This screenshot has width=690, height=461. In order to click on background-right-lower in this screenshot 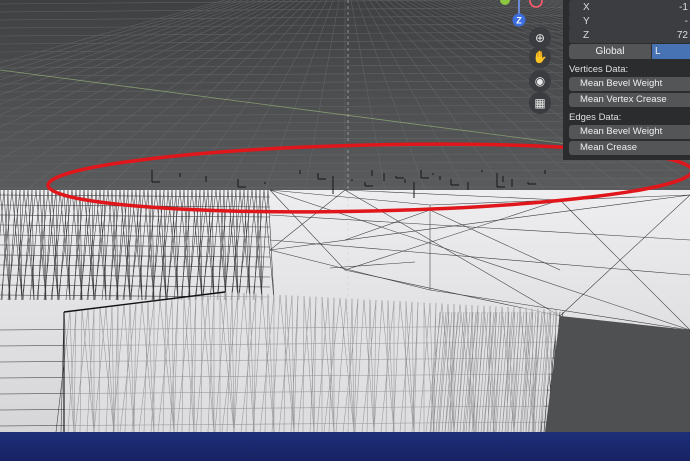, I will do `click(617, 374)`.